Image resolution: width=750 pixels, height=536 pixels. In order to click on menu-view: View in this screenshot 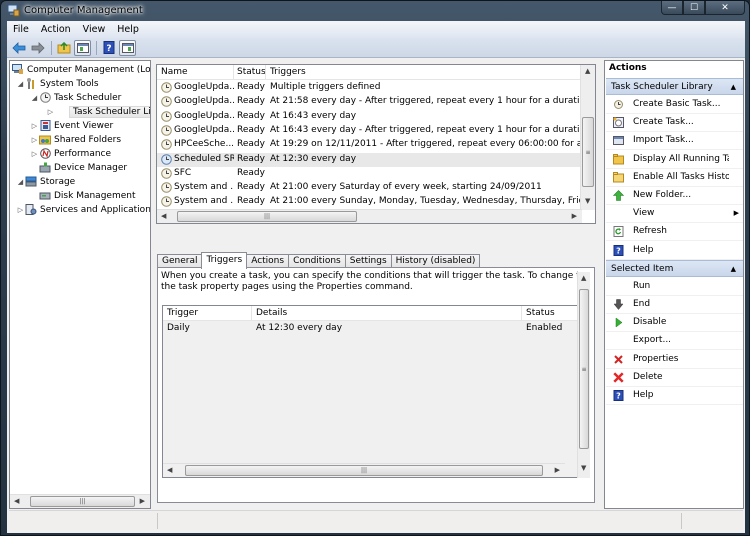, I will do `click(94, 29)`.